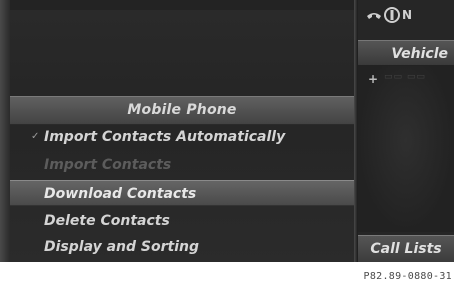 Image resolution: width=454 pixels, height=289 pixels. I want to click on status-bar: N, so click(406, 15).